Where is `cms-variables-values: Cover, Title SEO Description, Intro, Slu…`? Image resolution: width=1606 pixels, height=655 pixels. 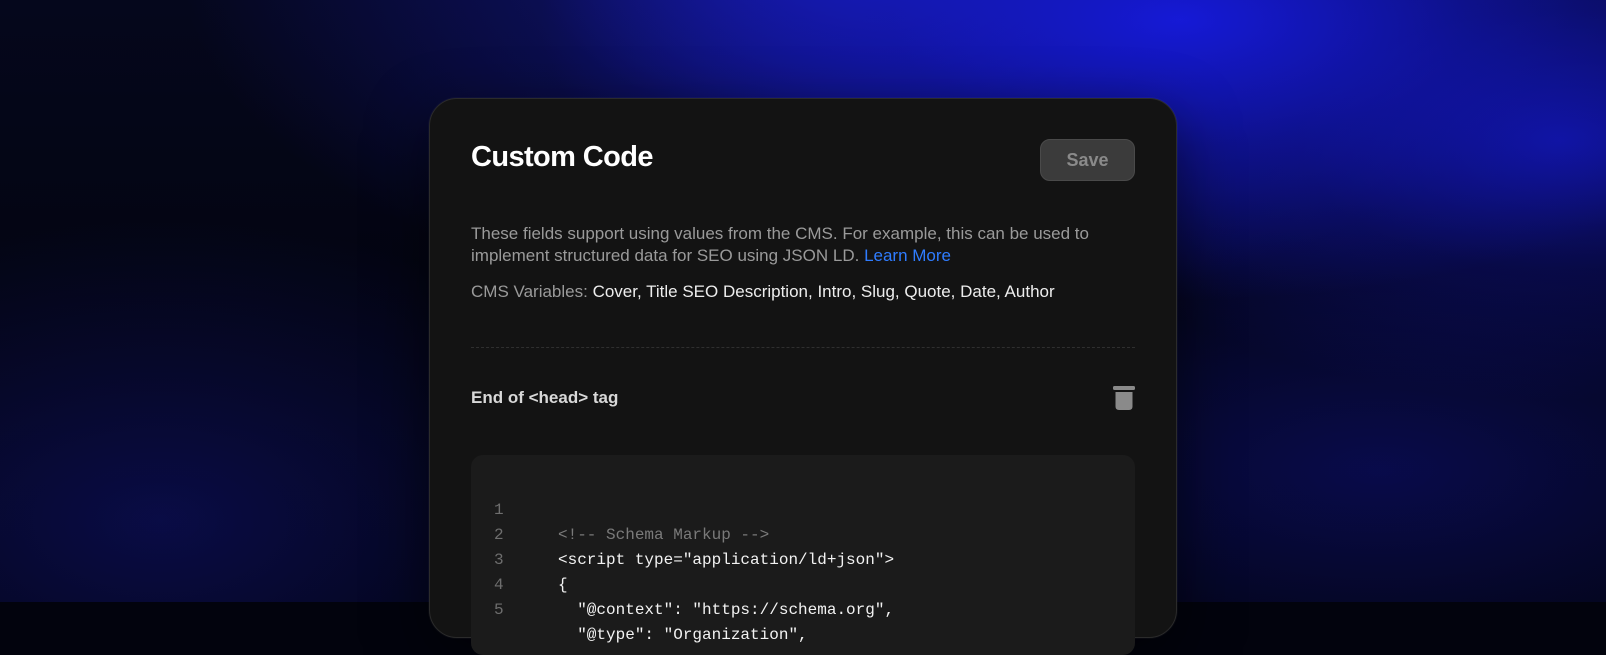 cms-variables-values: Cover, Title SEO Description, Intro, Slu… is located at coordinates (823, 291).